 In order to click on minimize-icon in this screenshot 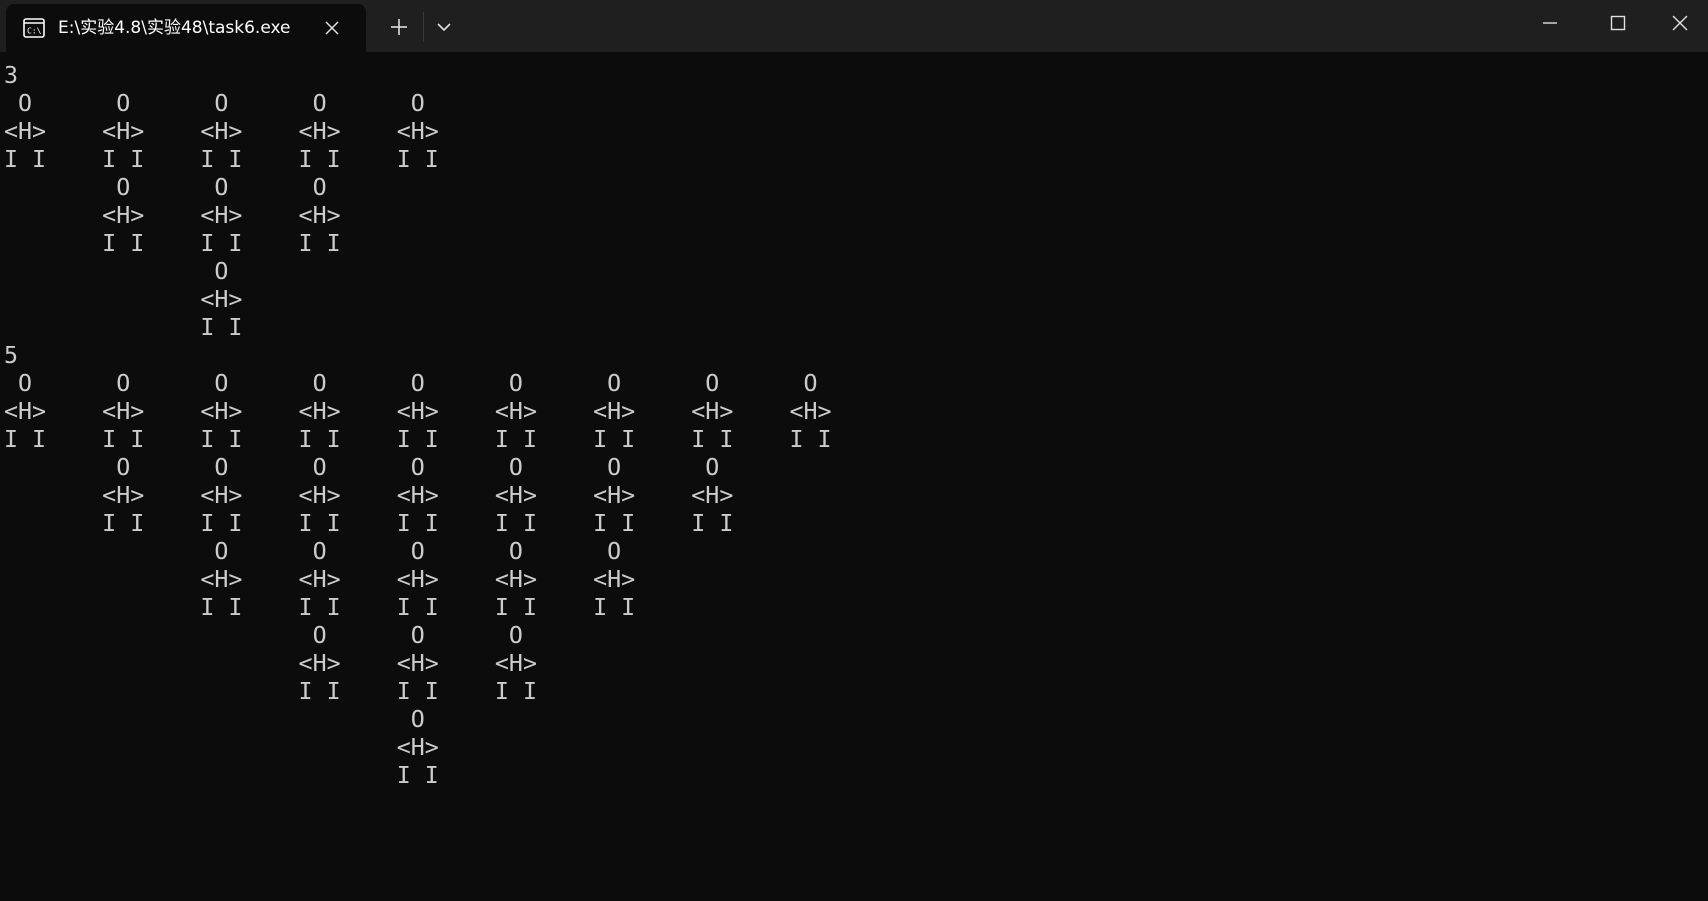, I will do `click(1550, 23)`.